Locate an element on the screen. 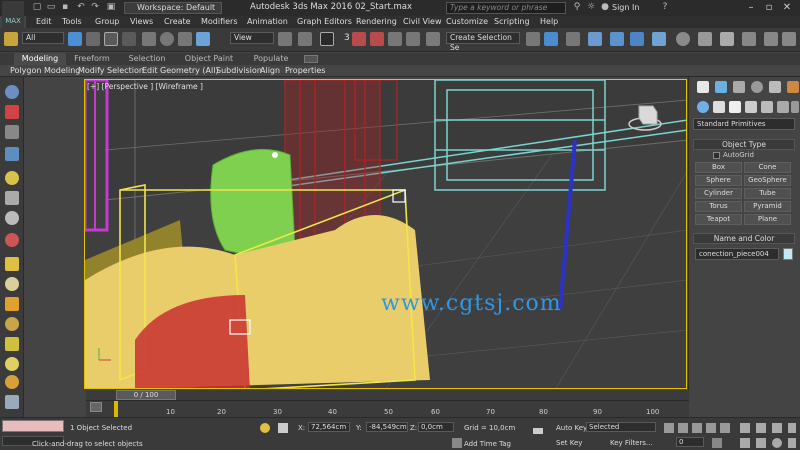 The width and height of the screenshot is (800, 450). menu-graph-editors: Graph Editors is located at coordinates (324, 21).